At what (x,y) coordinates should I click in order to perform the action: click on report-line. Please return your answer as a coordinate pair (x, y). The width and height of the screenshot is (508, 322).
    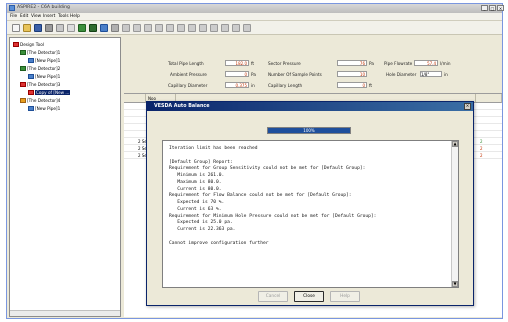
    Looking at the image, I should click on (308, 237).